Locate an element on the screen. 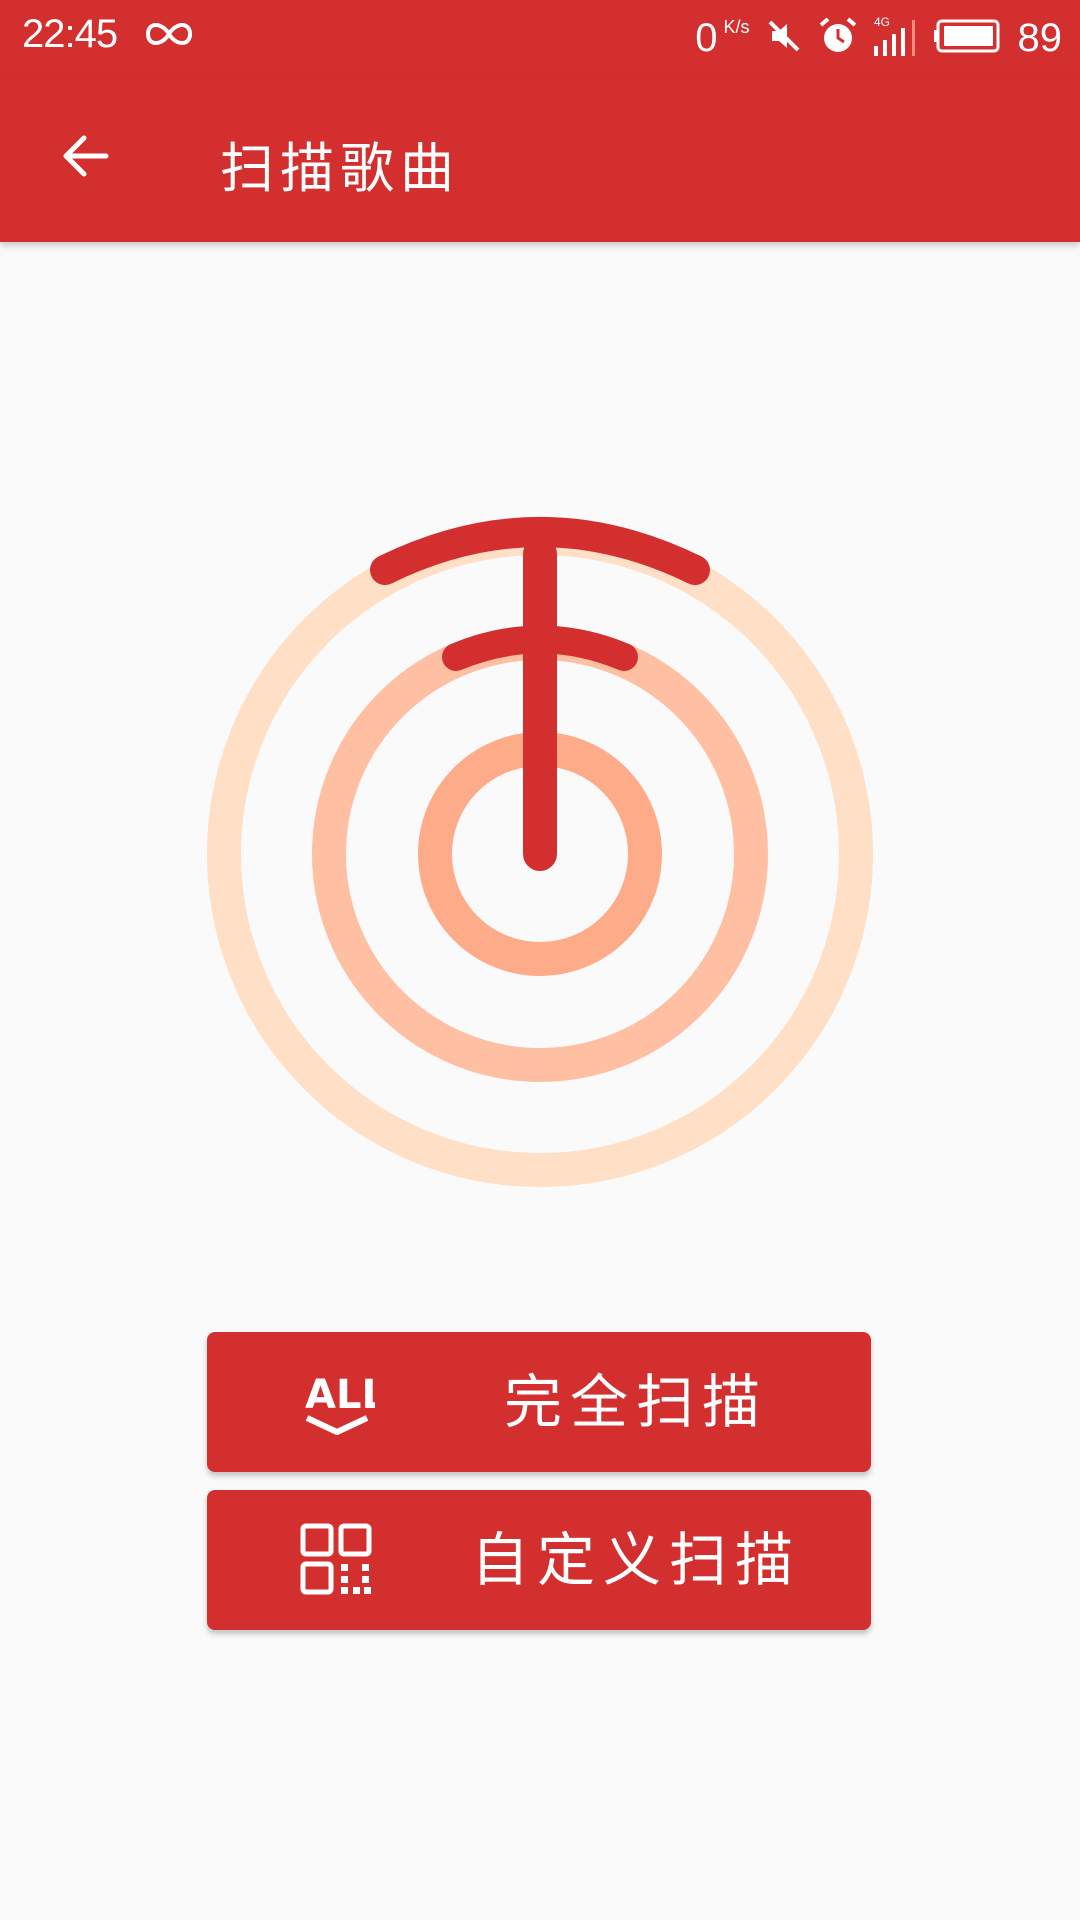  alarm-icon is located at coordinates (838, 38).